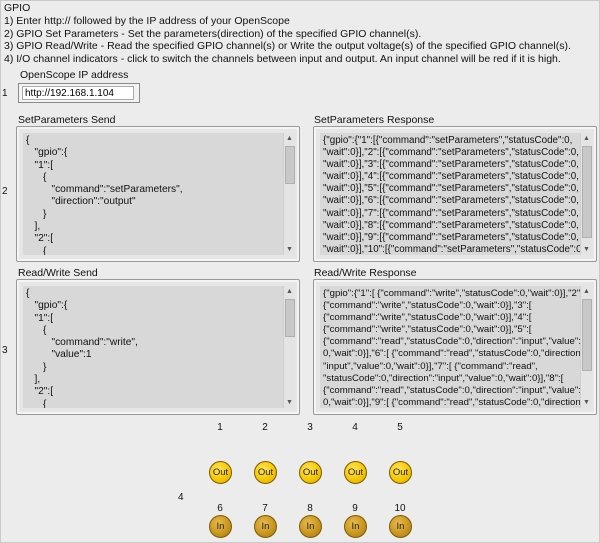  What do you see at coordinates (374, 120) in the screenshot?
I see `setparameters-response-label: SetParameters Response` at bounding box center [374, 120].